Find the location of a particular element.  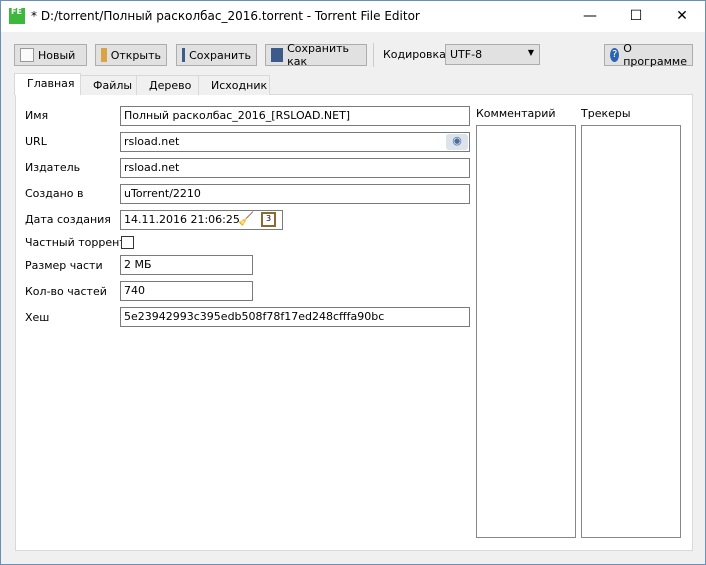

tab-main: Главная is located at coordinates (47, 84).